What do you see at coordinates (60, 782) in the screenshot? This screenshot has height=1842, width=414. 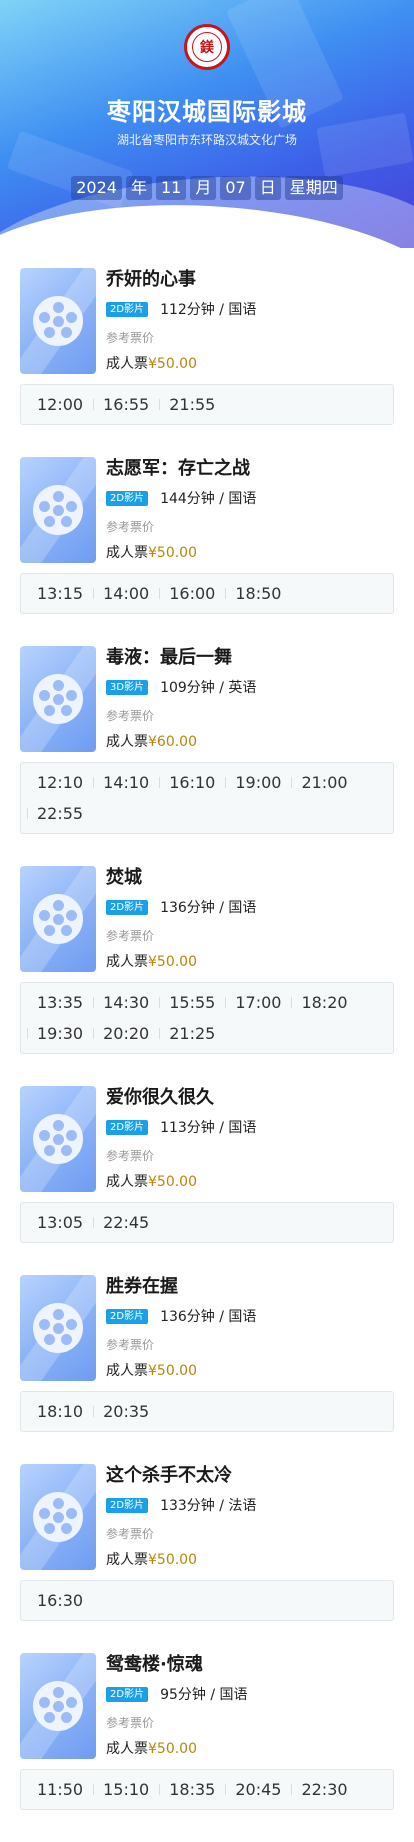 I see `showtime: 12:10` at bounding box center [60, 782].